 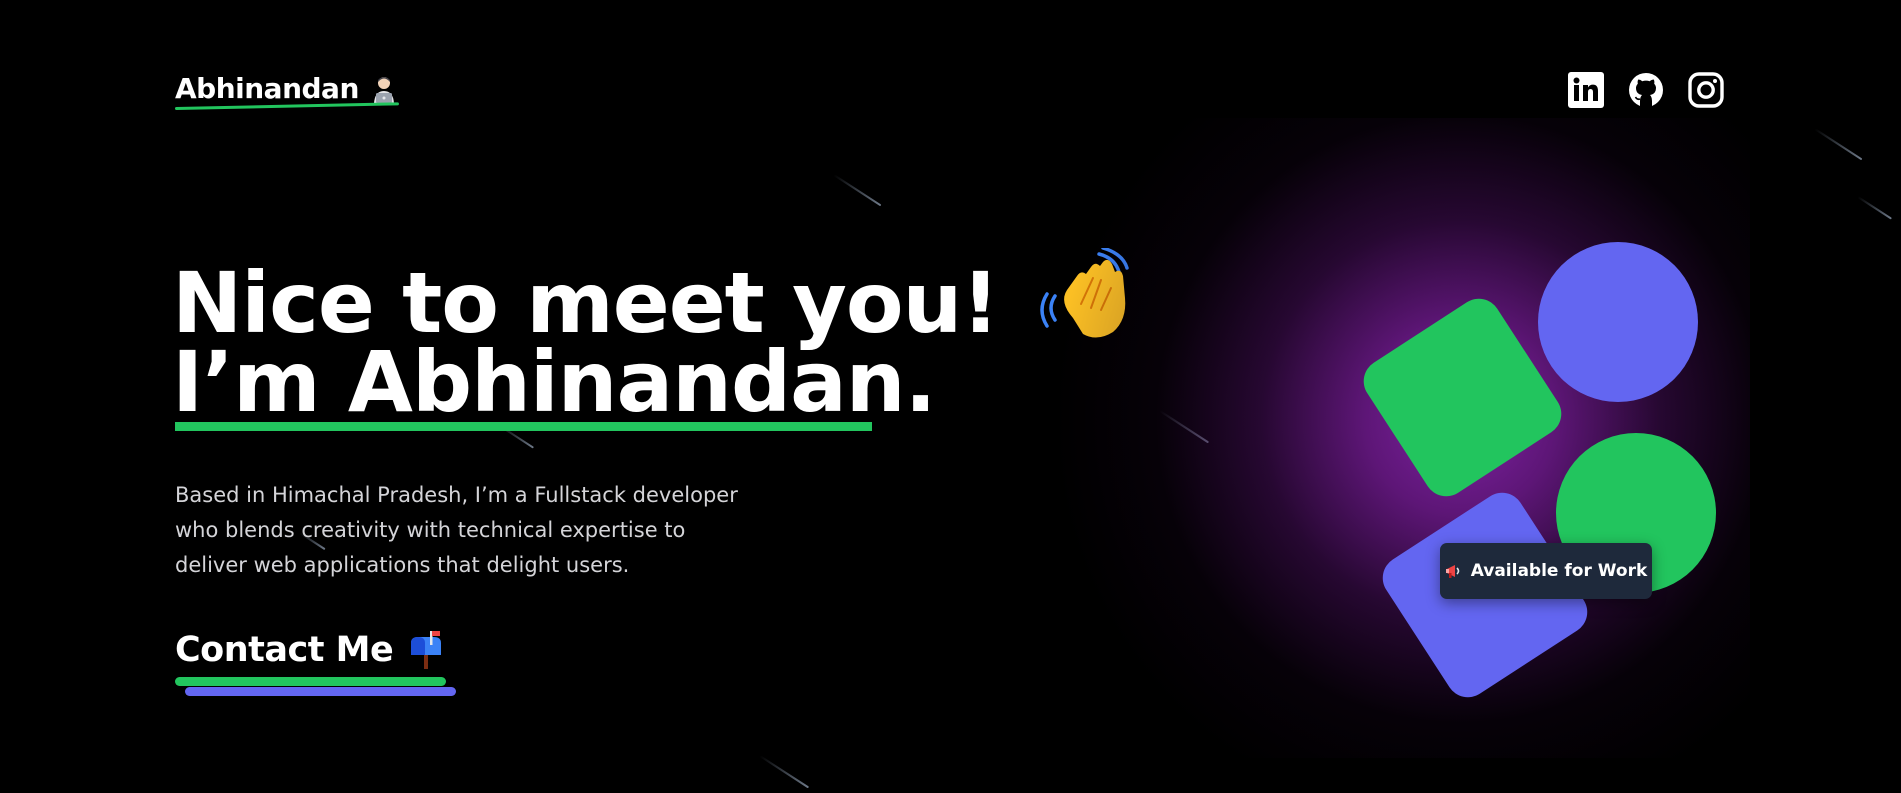 I want to click on contact-underline-green, so click(x=310, y=681).